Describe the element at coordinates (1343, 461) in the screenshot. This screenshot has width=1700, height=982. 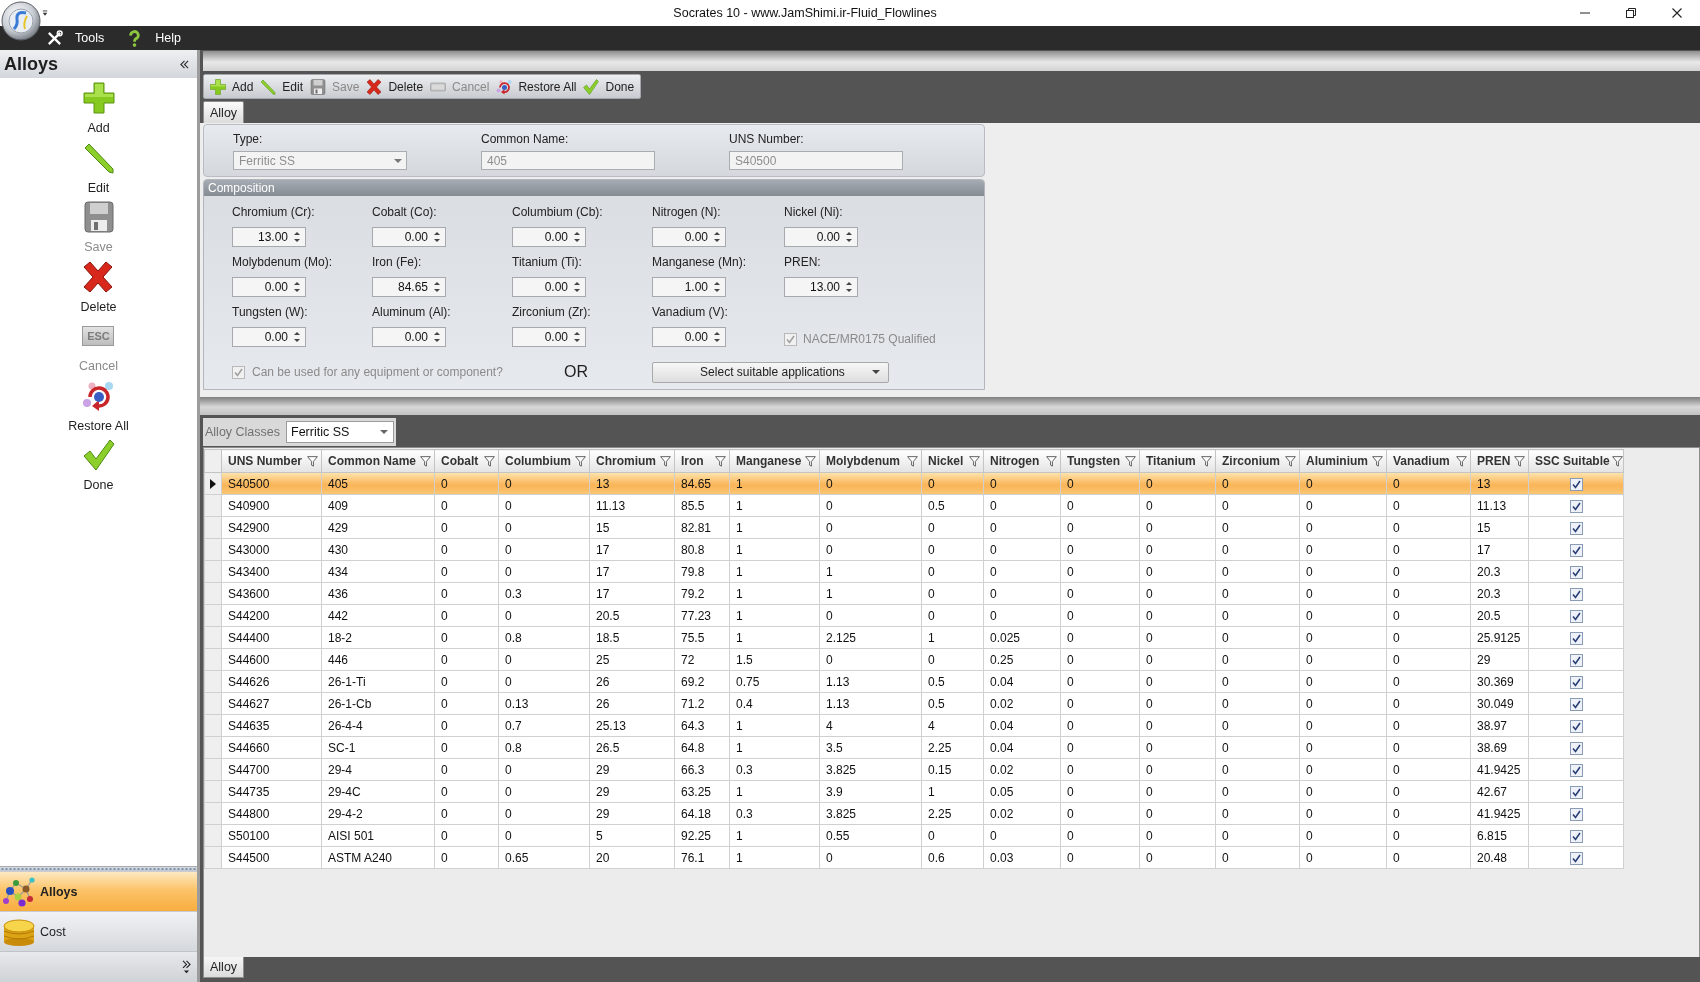
I see `column-header: Aluminium` at that location.